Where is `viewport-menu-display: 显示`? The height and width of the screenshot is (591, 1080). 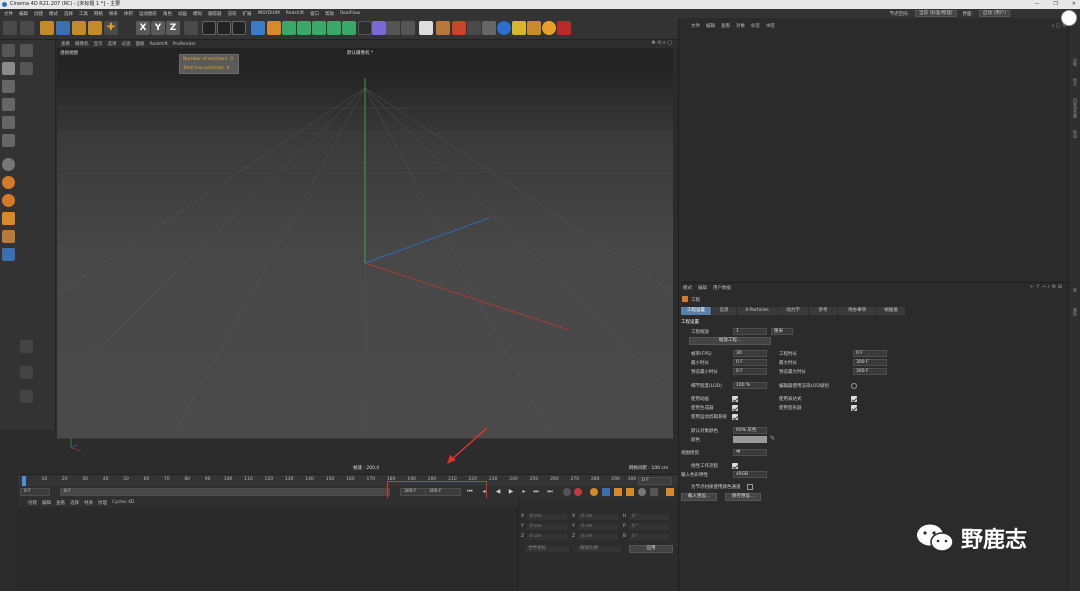 viewport-menu-display: 显示 is located at coordinates (98, 44).